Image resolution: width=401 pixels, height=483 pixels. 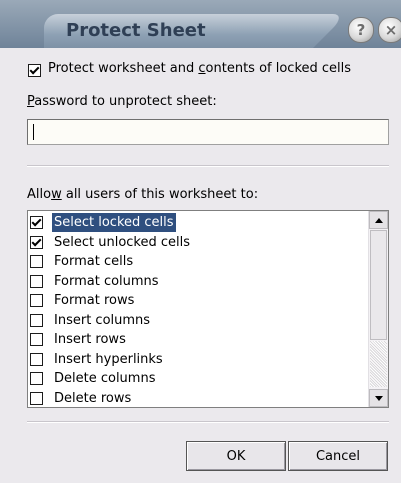 What do you see at coordinates (378, 285) in the screenshot?
I see `scroll-thumb` at bounding box center [378, 285].